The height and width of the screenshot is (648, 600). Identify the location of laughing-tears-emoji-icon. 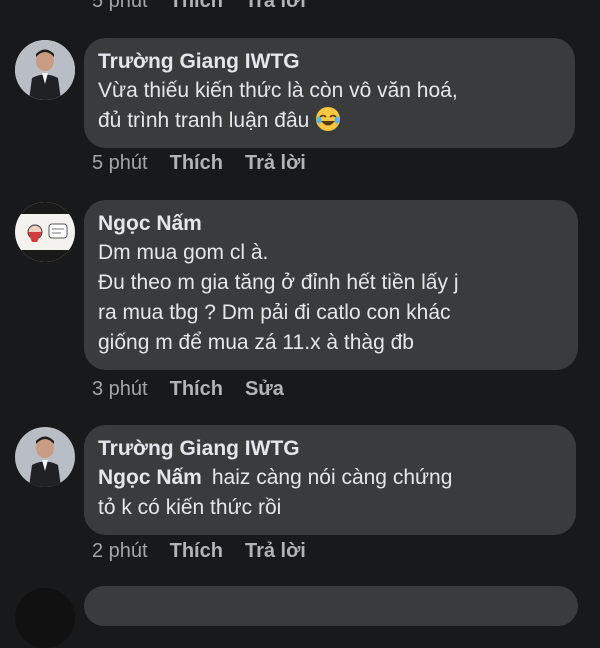
(328, 123).